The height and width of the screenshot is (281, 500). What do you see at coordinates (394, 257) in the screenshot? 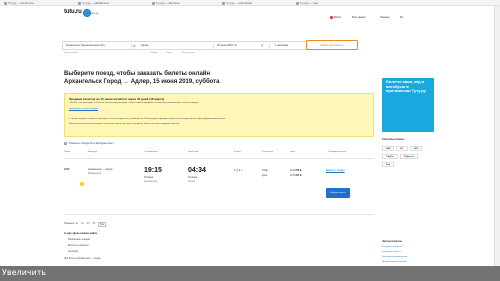
I see `faq-link: Электронная регистрация` at bounding box center [394, 257].